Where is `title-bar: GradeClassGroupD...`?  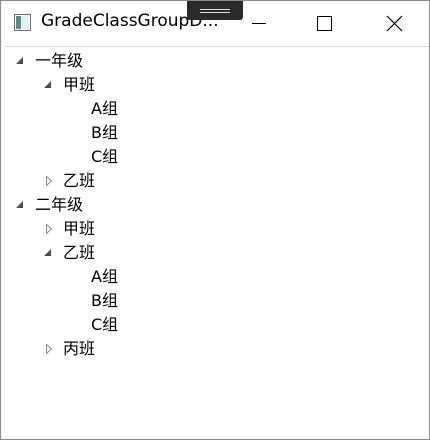 title-bar: GradeClassGroupD... is located at coordinates (215, 23).